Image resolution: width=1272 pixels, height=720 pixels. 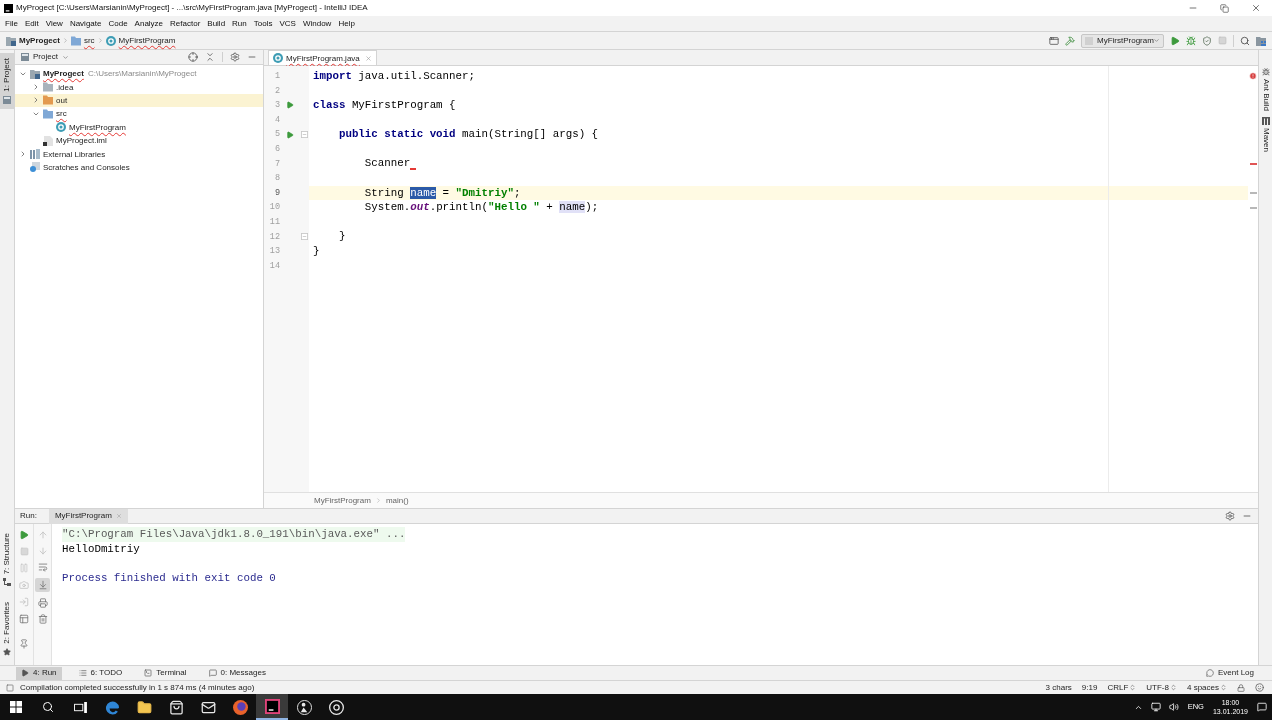 I want to click on close-icon, so click(x=1256, y=8).